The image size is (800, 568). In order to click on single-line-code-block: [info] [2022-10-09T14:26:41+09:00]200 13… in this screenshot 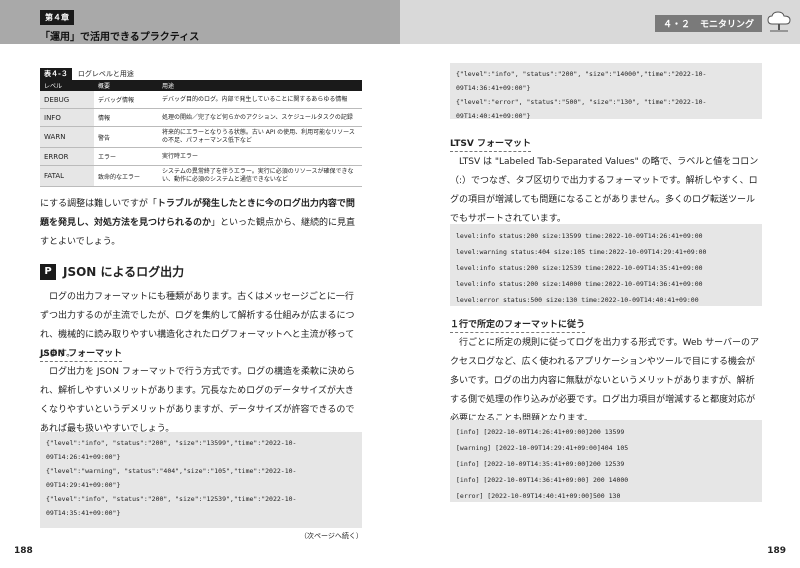, I will do `click(606, 461)`.